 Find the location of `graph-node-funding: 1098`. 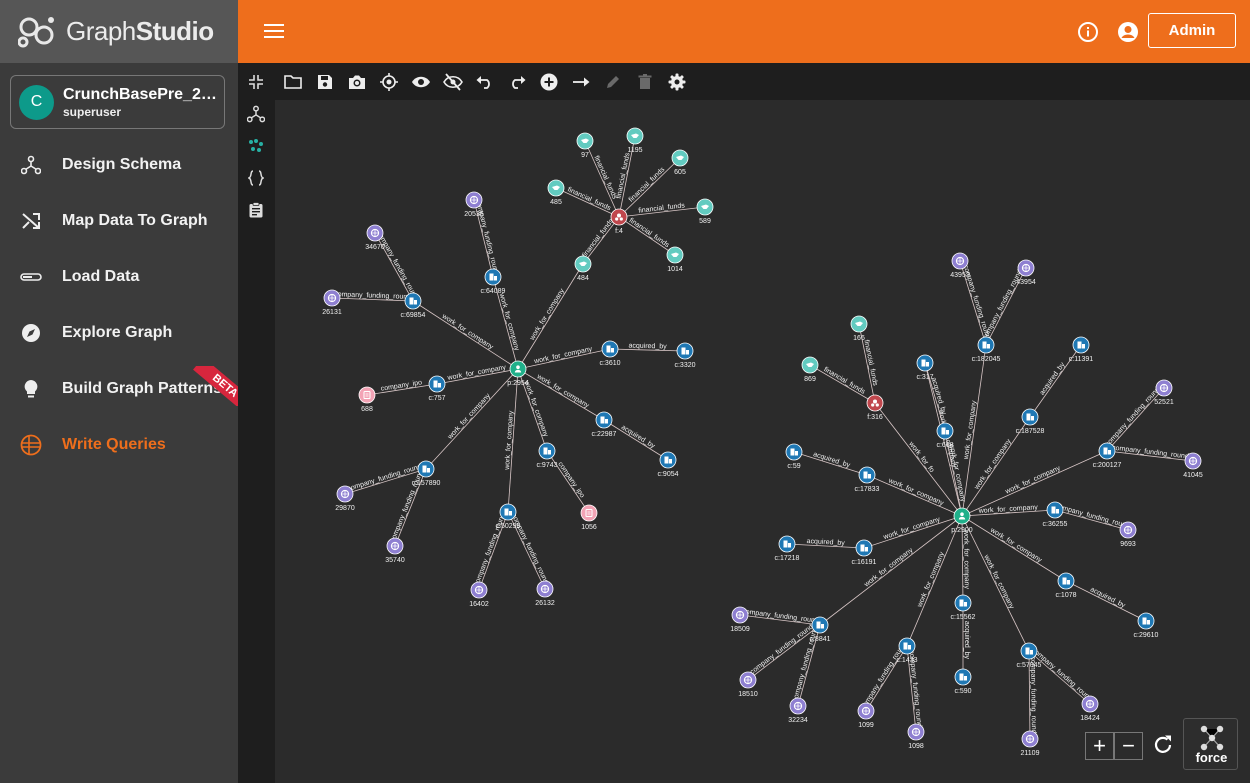

graph-node-funding: 1098 is located at coordinates (916, 736).